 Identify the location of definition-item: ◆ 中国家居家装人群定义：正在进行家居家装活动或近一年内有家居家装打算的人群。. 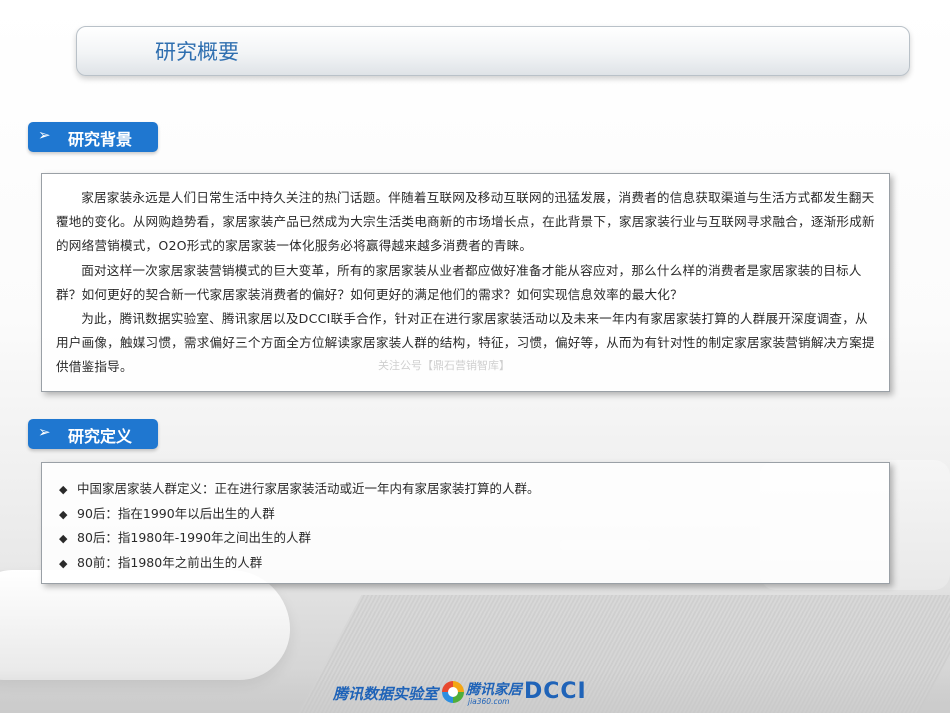
(467, 489).